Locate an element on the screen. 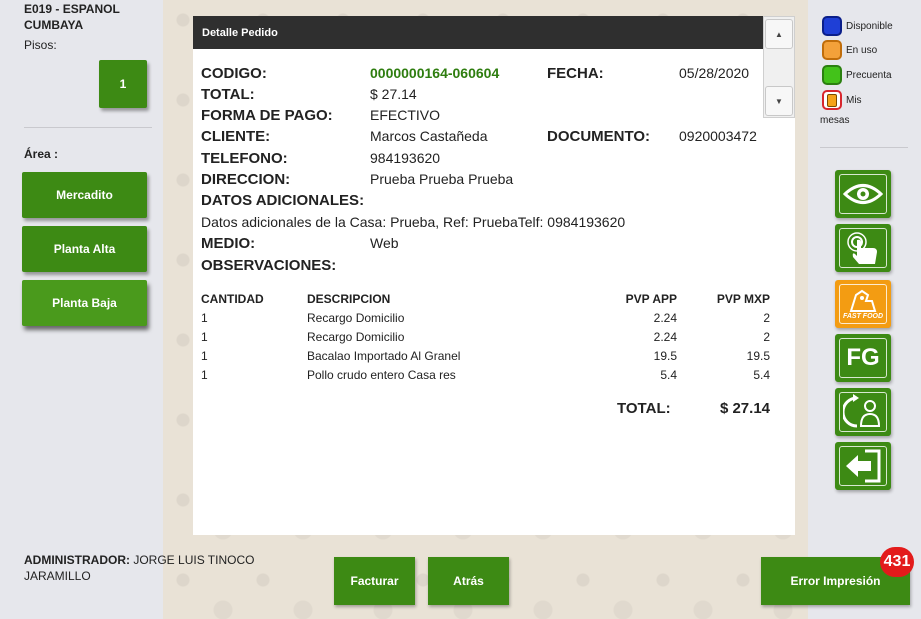 The height and width of the screenshot is (619, 921). codigo-value: 0000000164-060604 is located at coordinates (435, 73).